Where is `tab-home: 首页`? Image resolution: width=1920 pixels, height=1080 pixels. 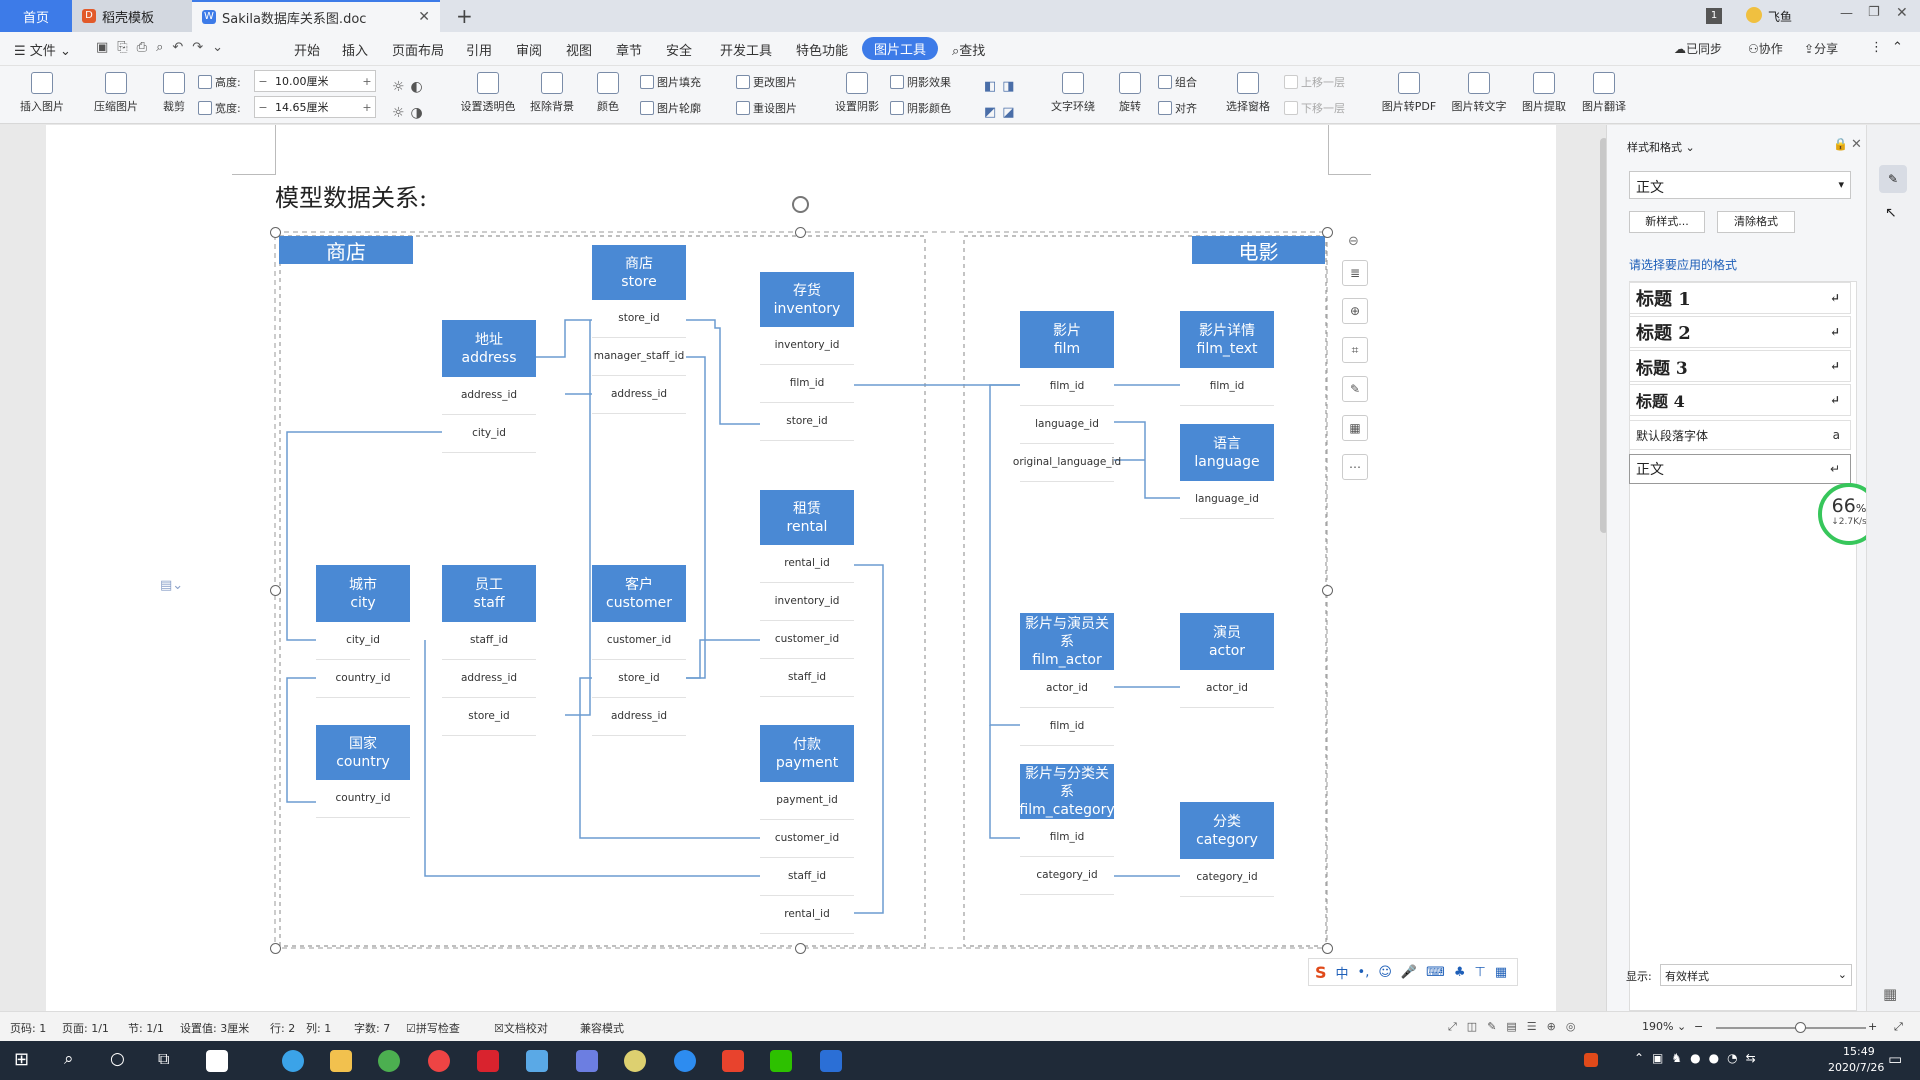
tab-home: 首页 is located at coordinates (36, 16).